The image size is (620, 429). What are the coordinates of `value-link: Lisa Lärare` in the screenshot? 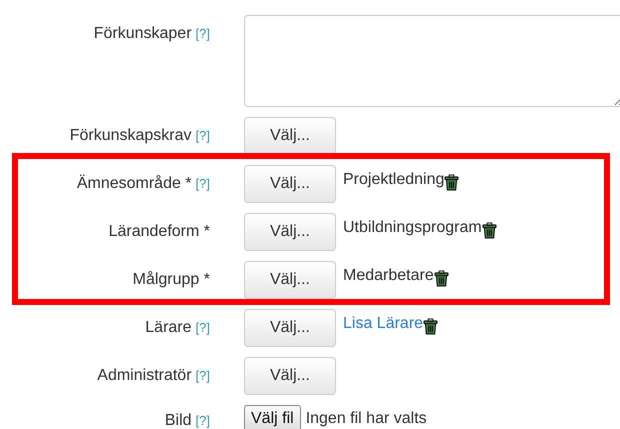 It's located at (383, 321).